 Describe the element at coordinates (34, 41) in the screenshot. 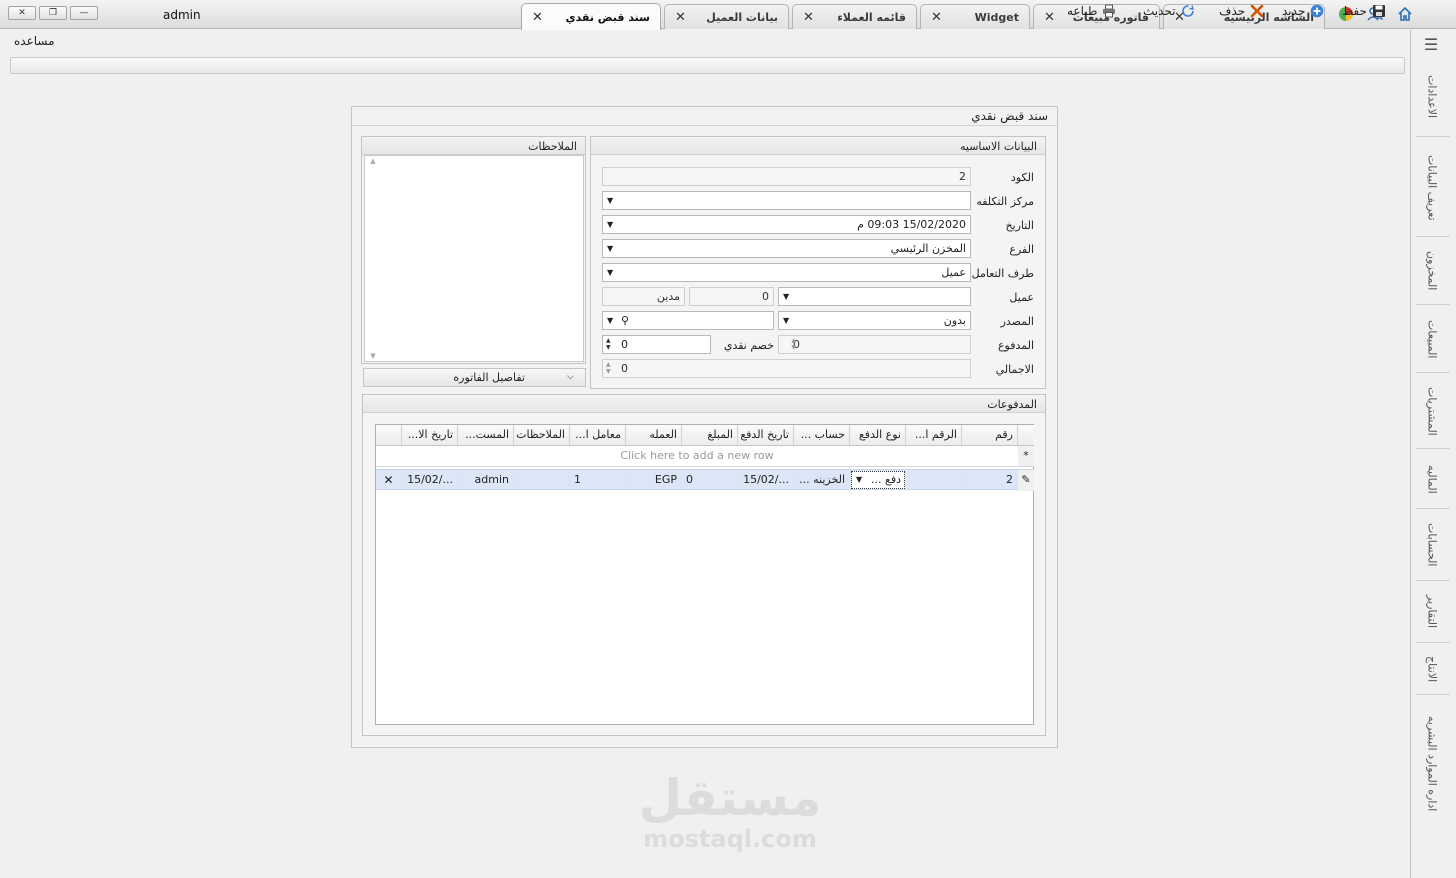

I see `help-menu: مساعده` at that location.